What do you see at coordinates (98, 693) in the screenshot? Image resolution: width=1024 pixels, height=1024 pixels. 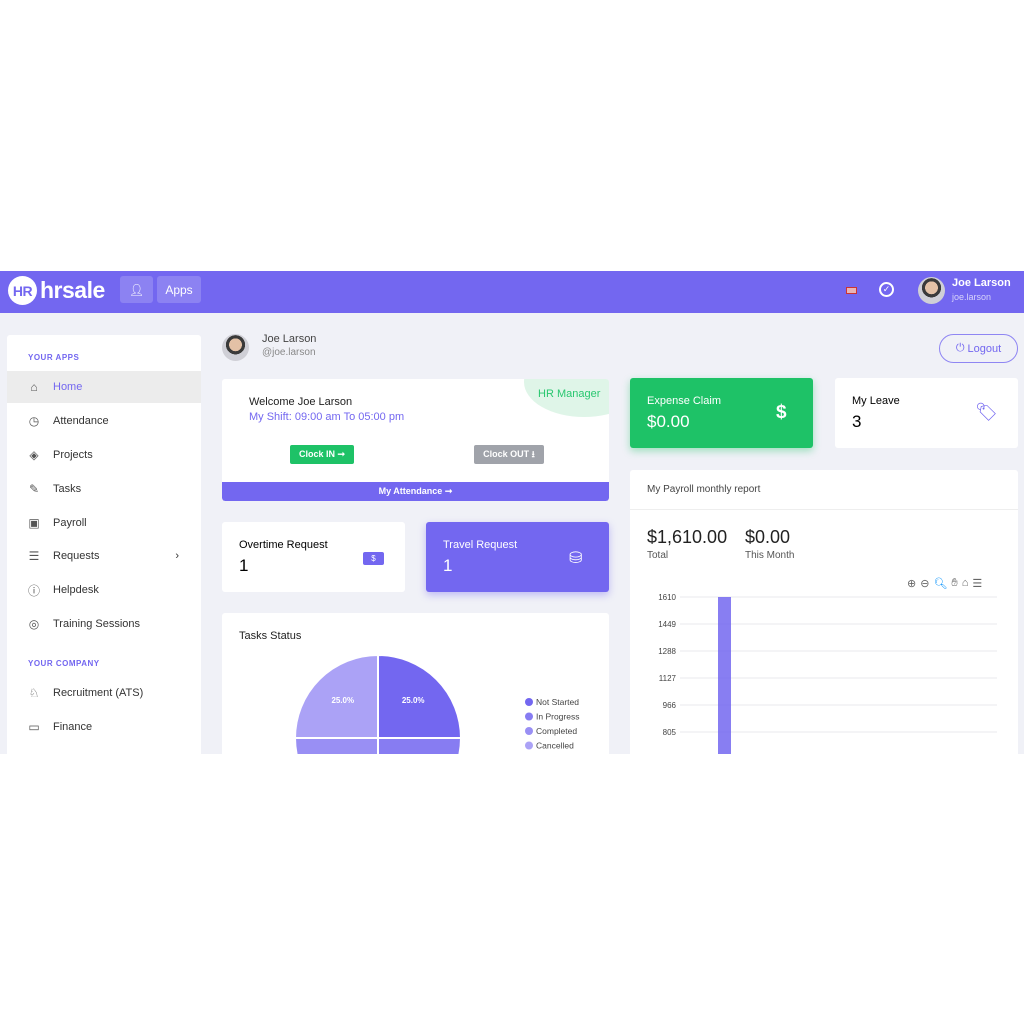 I see `label: Recruitment (ATS)` at bounding box center [98, 693].